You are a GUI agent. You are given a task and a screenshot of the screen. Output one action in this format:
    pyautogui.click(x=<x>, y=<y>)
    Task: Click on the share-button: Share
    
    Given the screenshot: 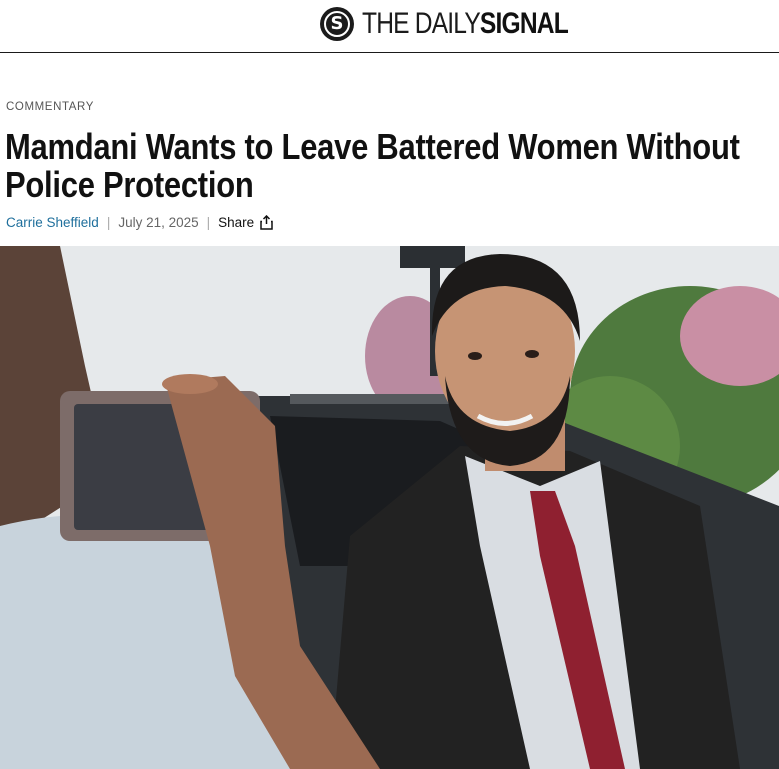 What is the action you would take?
    pyautogui.click(x=245, y=222)
    